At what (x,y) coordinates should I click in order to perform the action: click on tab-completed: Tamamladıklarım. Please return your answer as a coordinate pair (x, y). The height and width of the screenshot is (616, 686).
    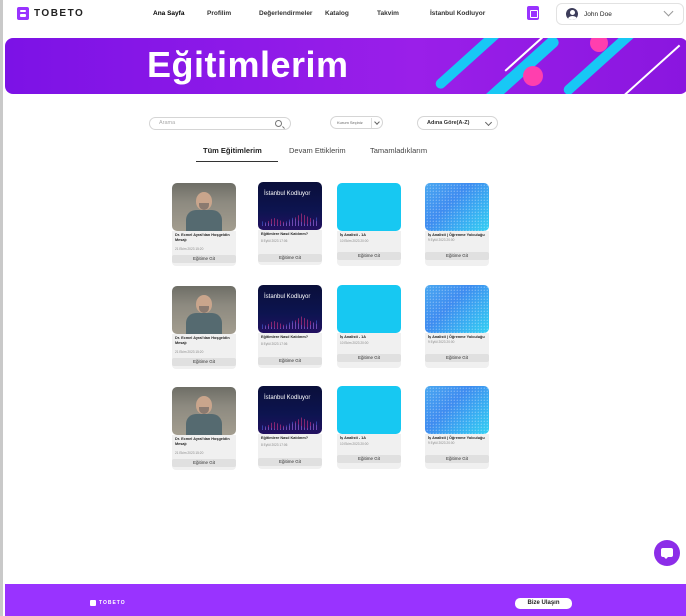
    Looking at the image, I should click on (398, 150).